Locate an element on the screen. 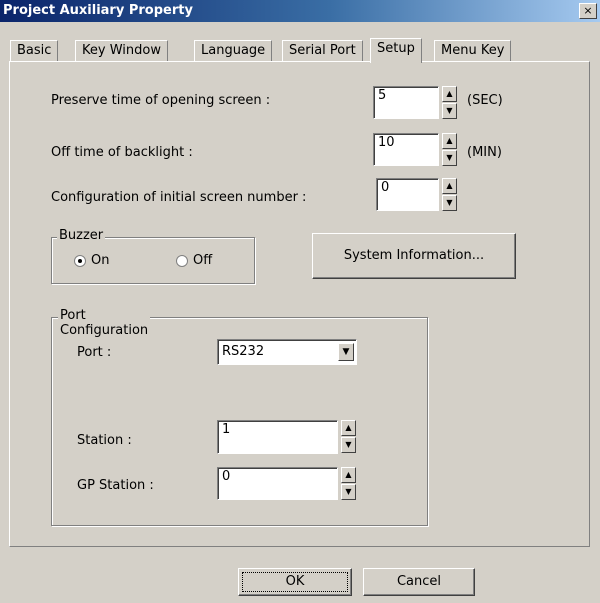 The image size is (600, 603). initial-screen-input: 0 is located at coordinates (407, 194).